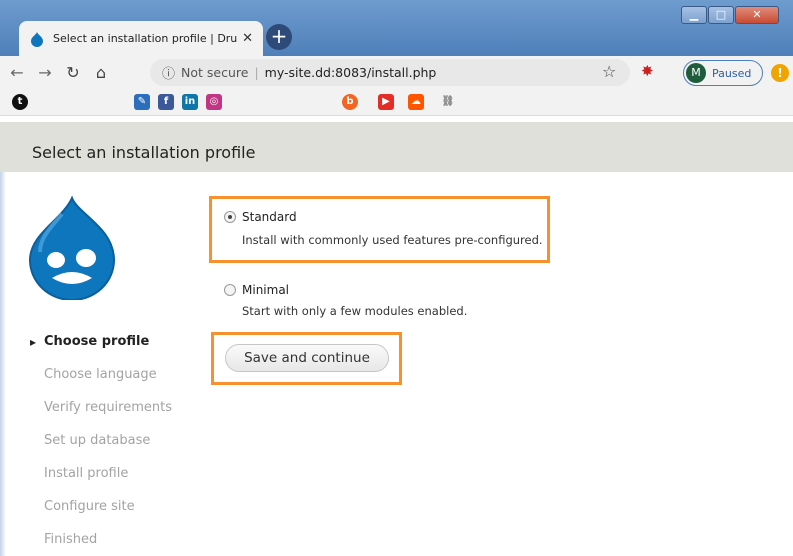  I want to click on info-icon: ⓘ, so click(168, 72).